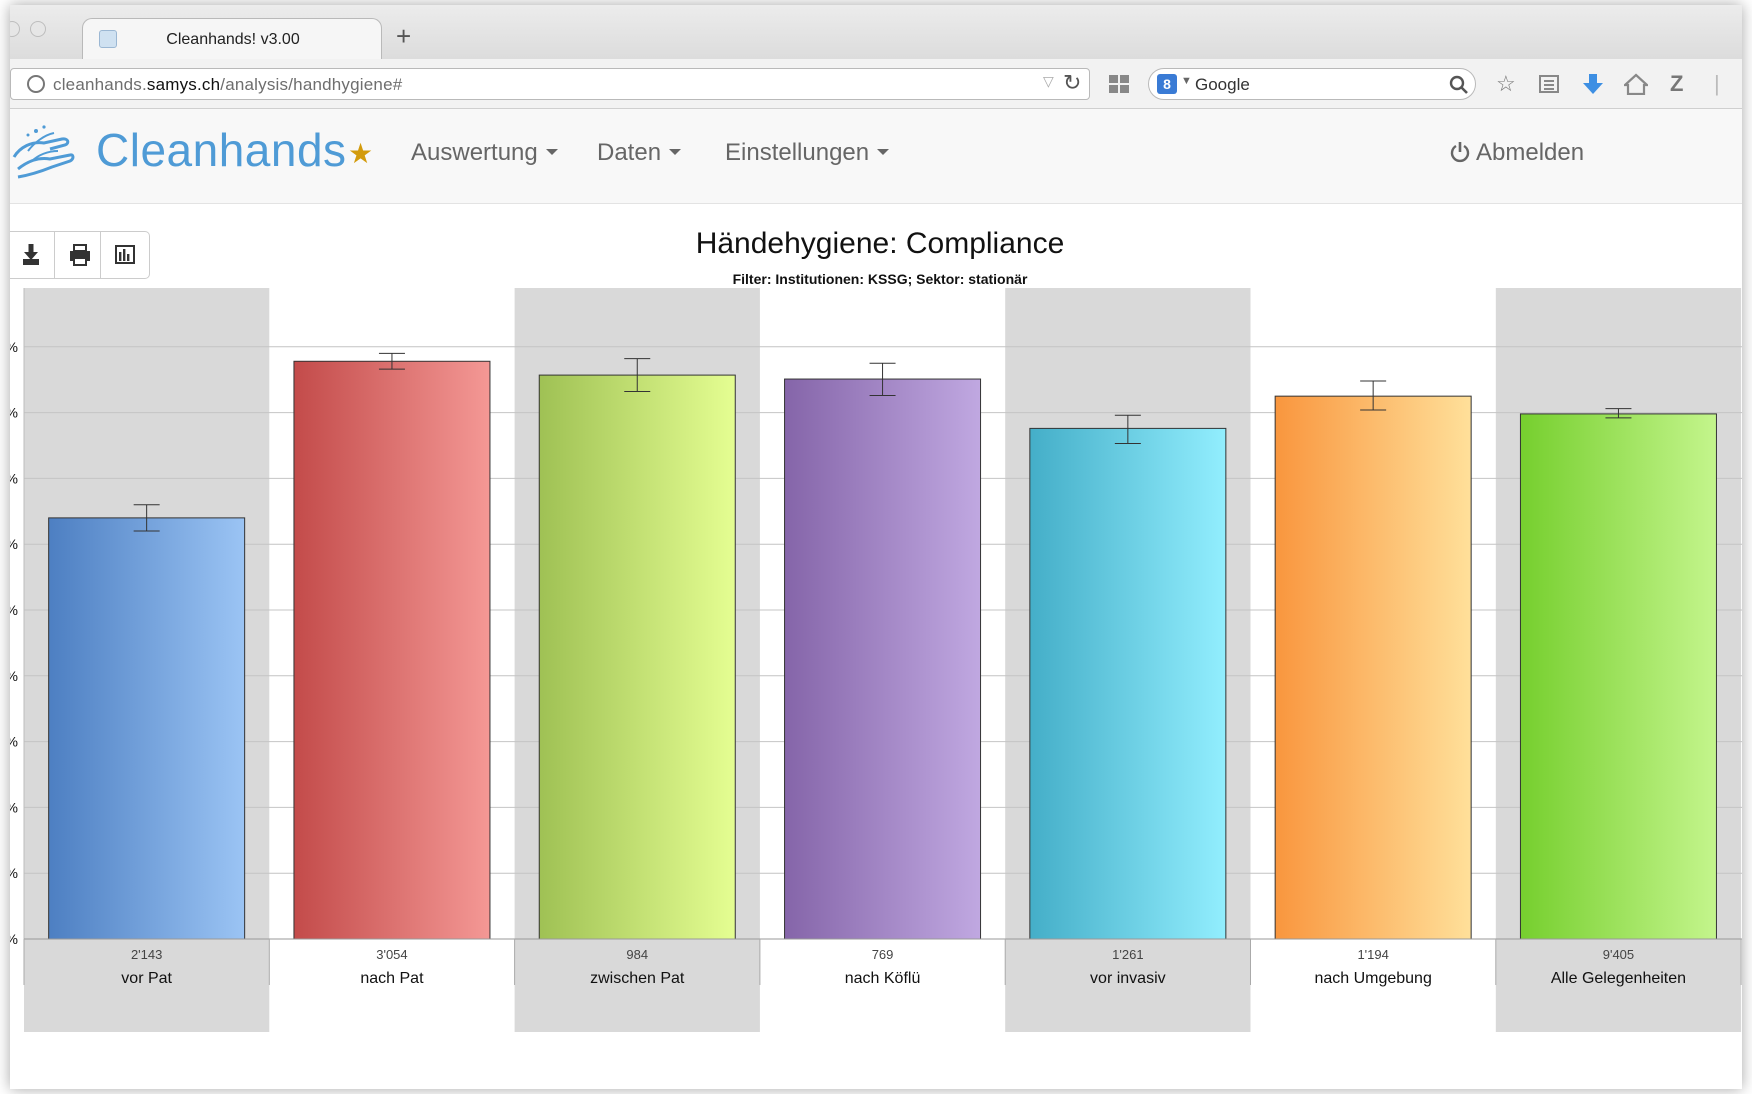  What do you see at coordinates (1128, 978) in the screenshot?
I see `x-tick-label: vor invasiv` at bounding box center [1128, 978].